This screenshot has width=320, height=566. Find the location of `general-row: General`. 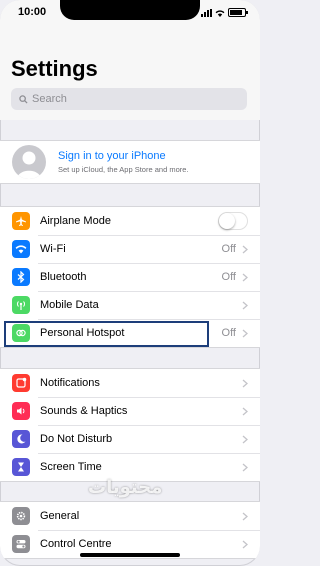

general-row: General is located at coordinates (130, 516).